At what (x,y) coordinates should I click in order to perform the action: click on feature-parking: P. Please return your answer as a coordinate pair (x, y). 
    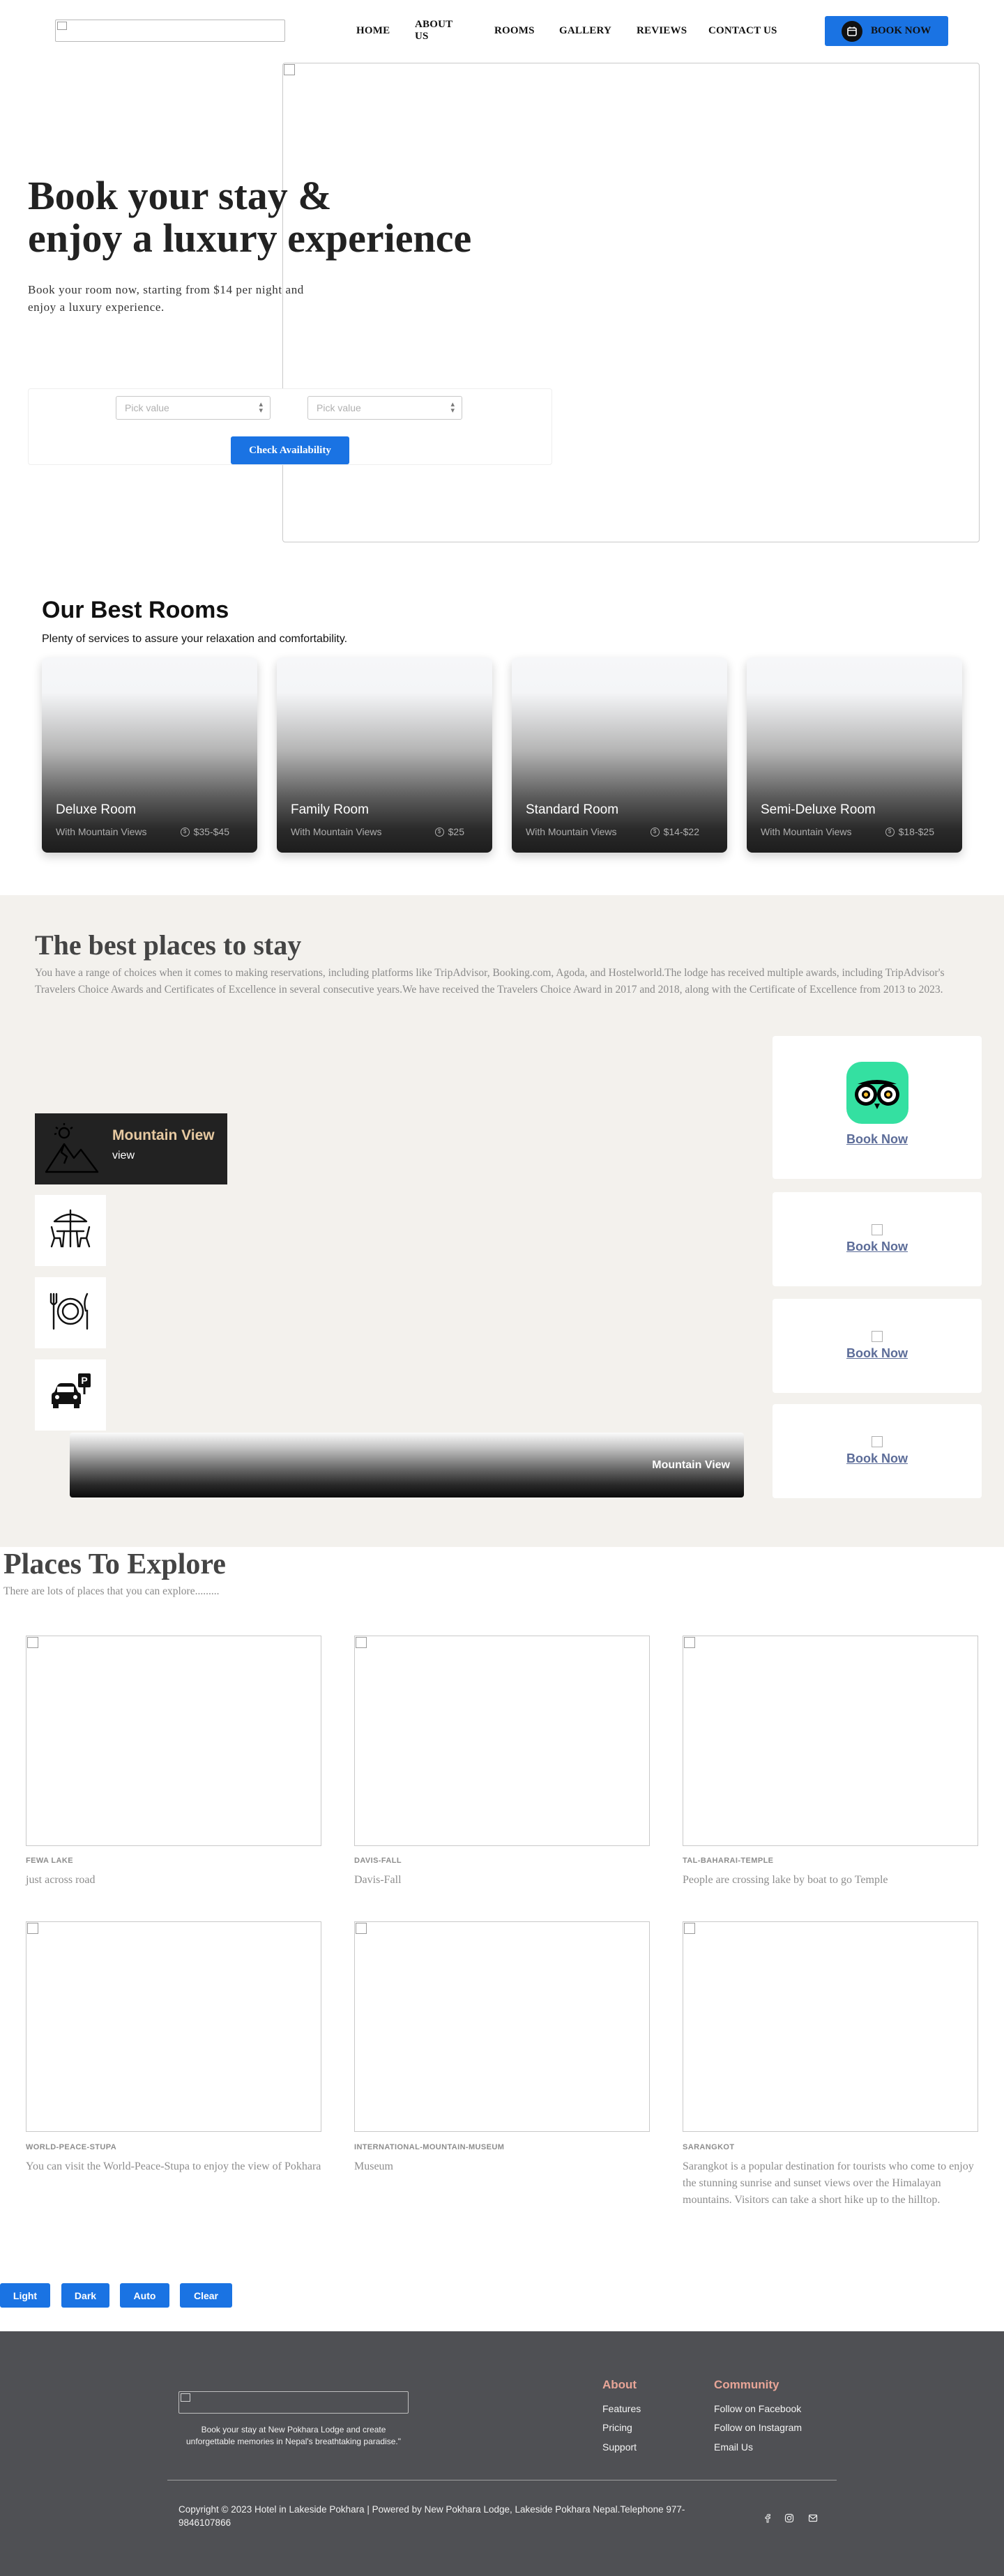
    Looking at the image, I should click on (70, 1395).